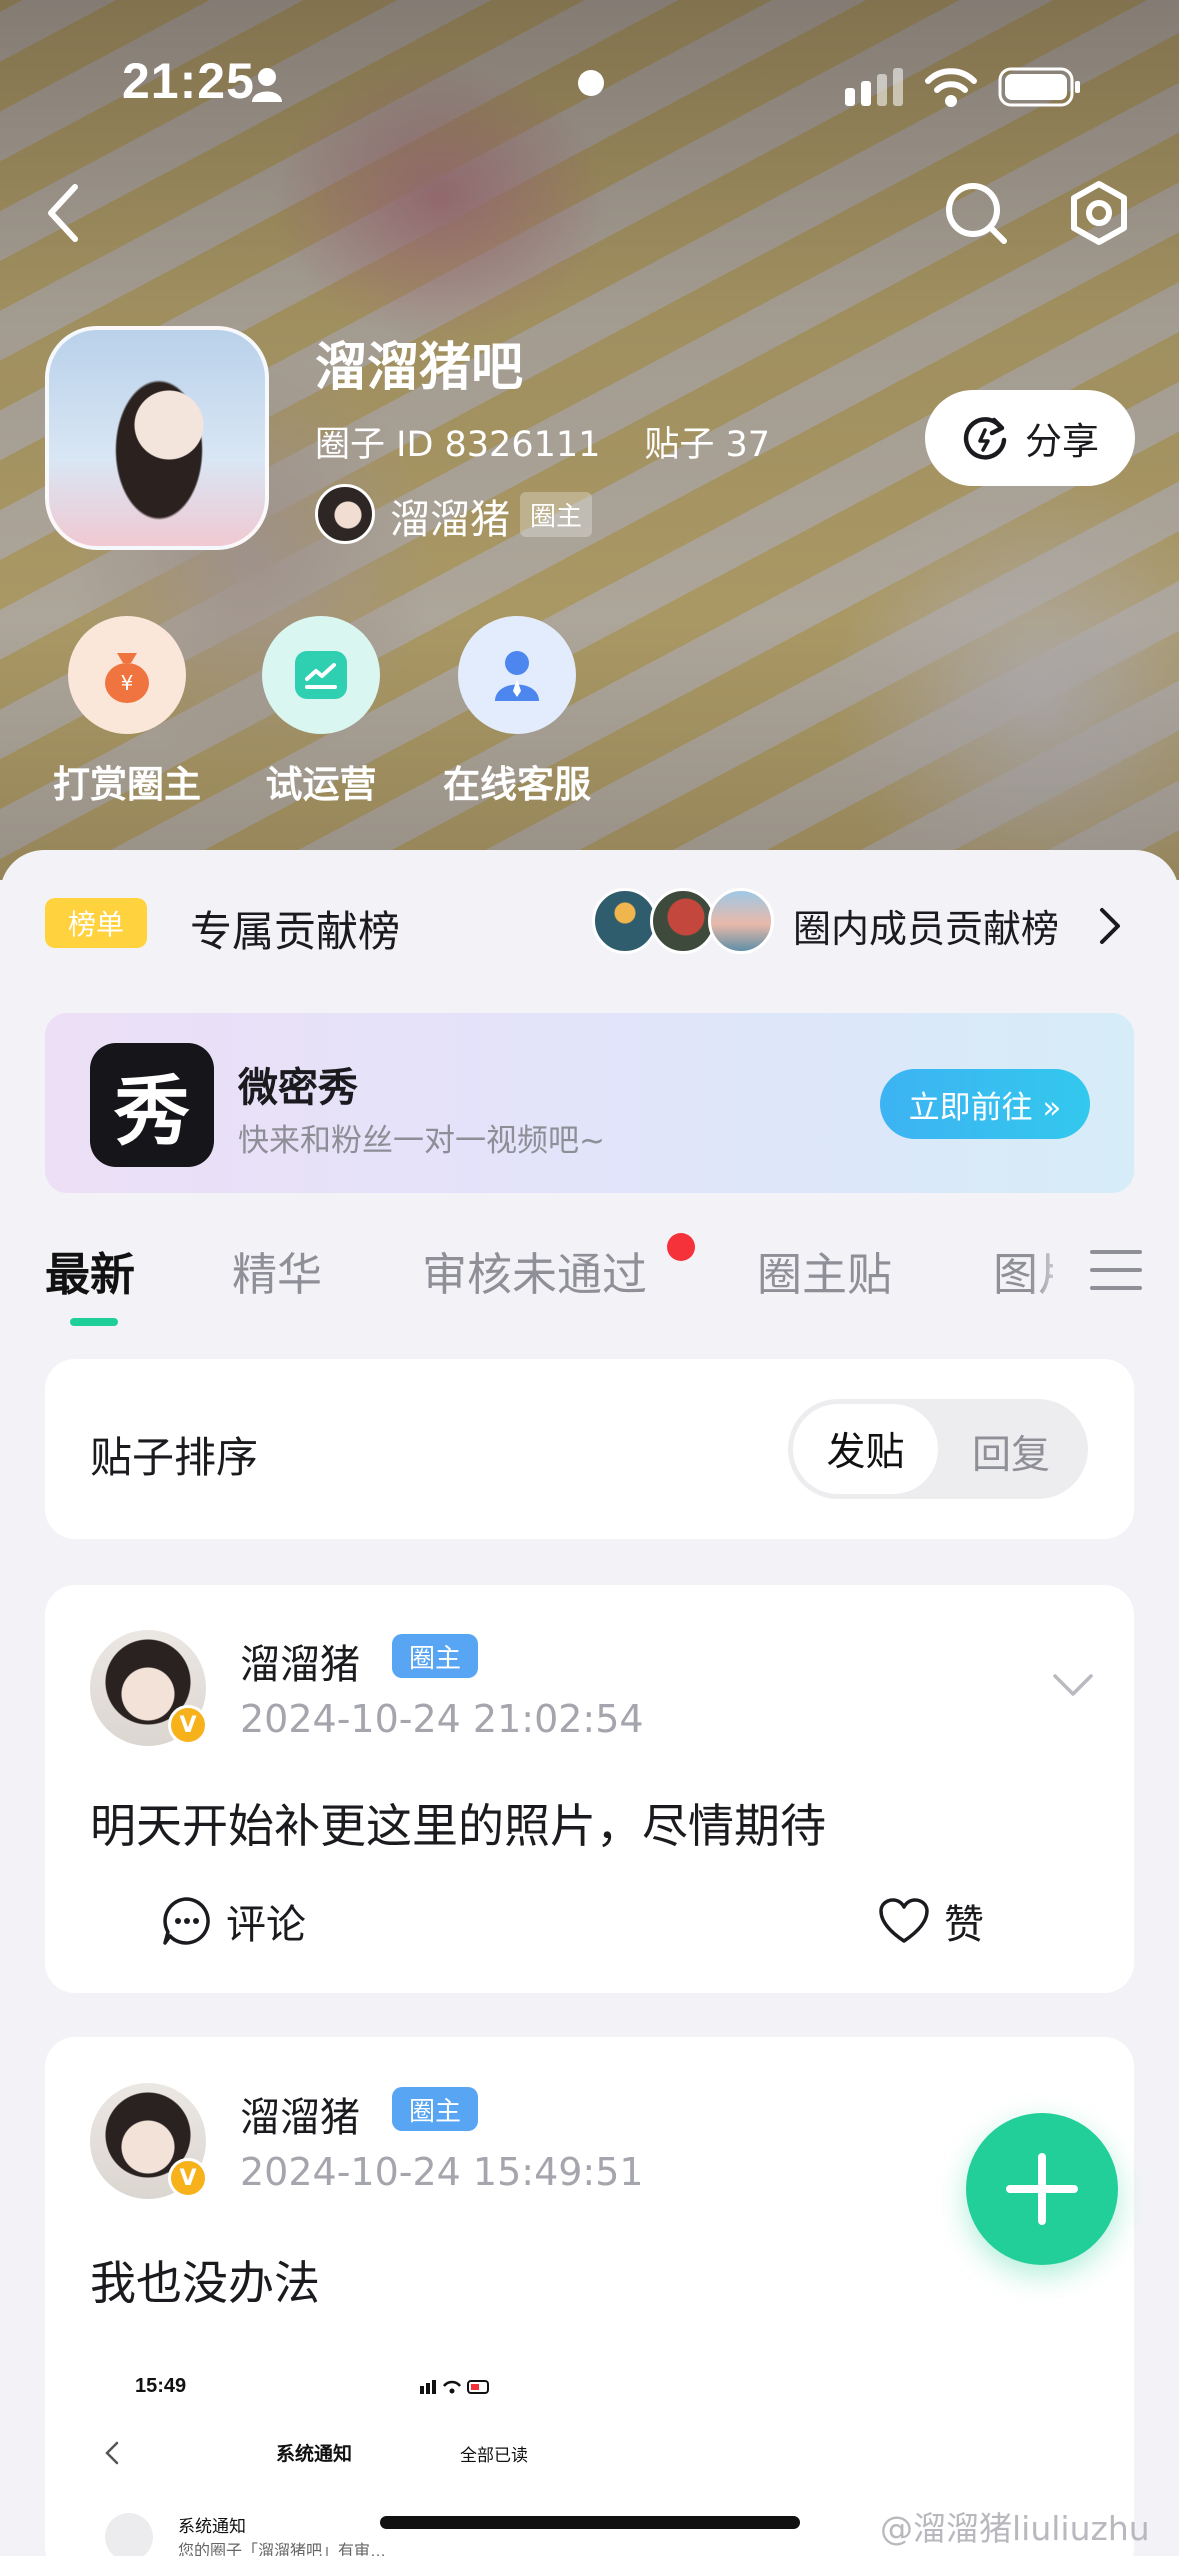  I want to click on sort-option-reply: 回复, so click(1011, 1452).